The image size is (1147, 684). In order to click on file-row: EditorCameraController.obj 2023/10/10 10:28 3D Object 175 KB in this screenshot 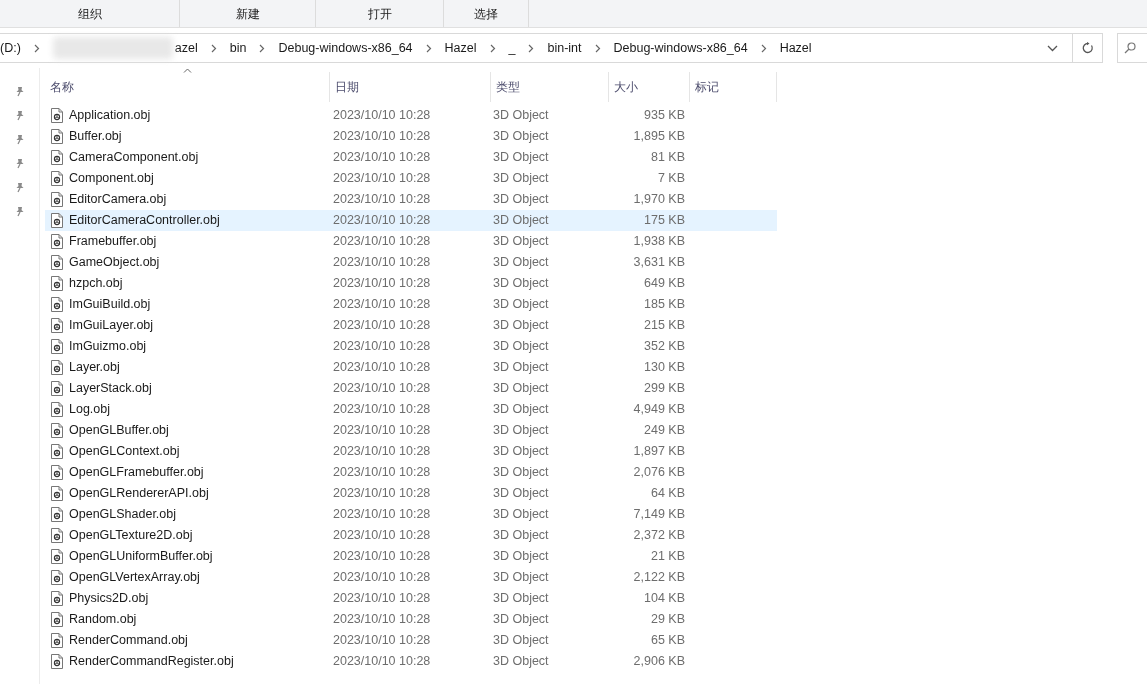, I will do `click(411, 220)`.